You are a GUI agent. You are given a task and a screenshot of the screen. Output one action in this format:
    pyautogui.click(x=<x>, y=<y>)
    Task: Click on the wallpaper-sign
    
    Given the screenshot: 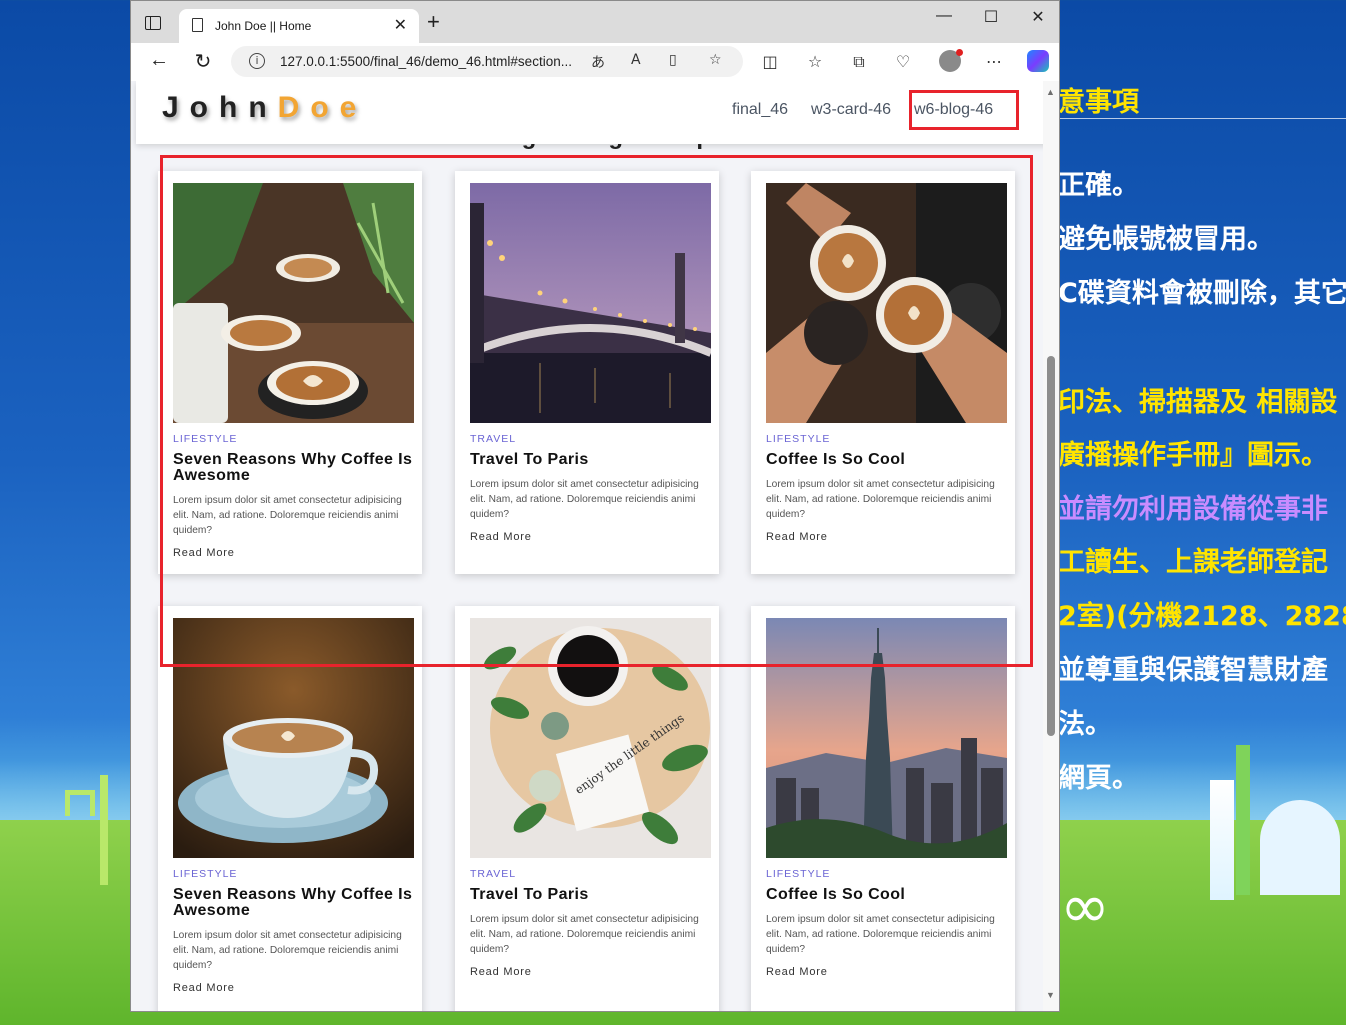 What is the action you would take?
    pyautogui.click(x=80, y=803)
    